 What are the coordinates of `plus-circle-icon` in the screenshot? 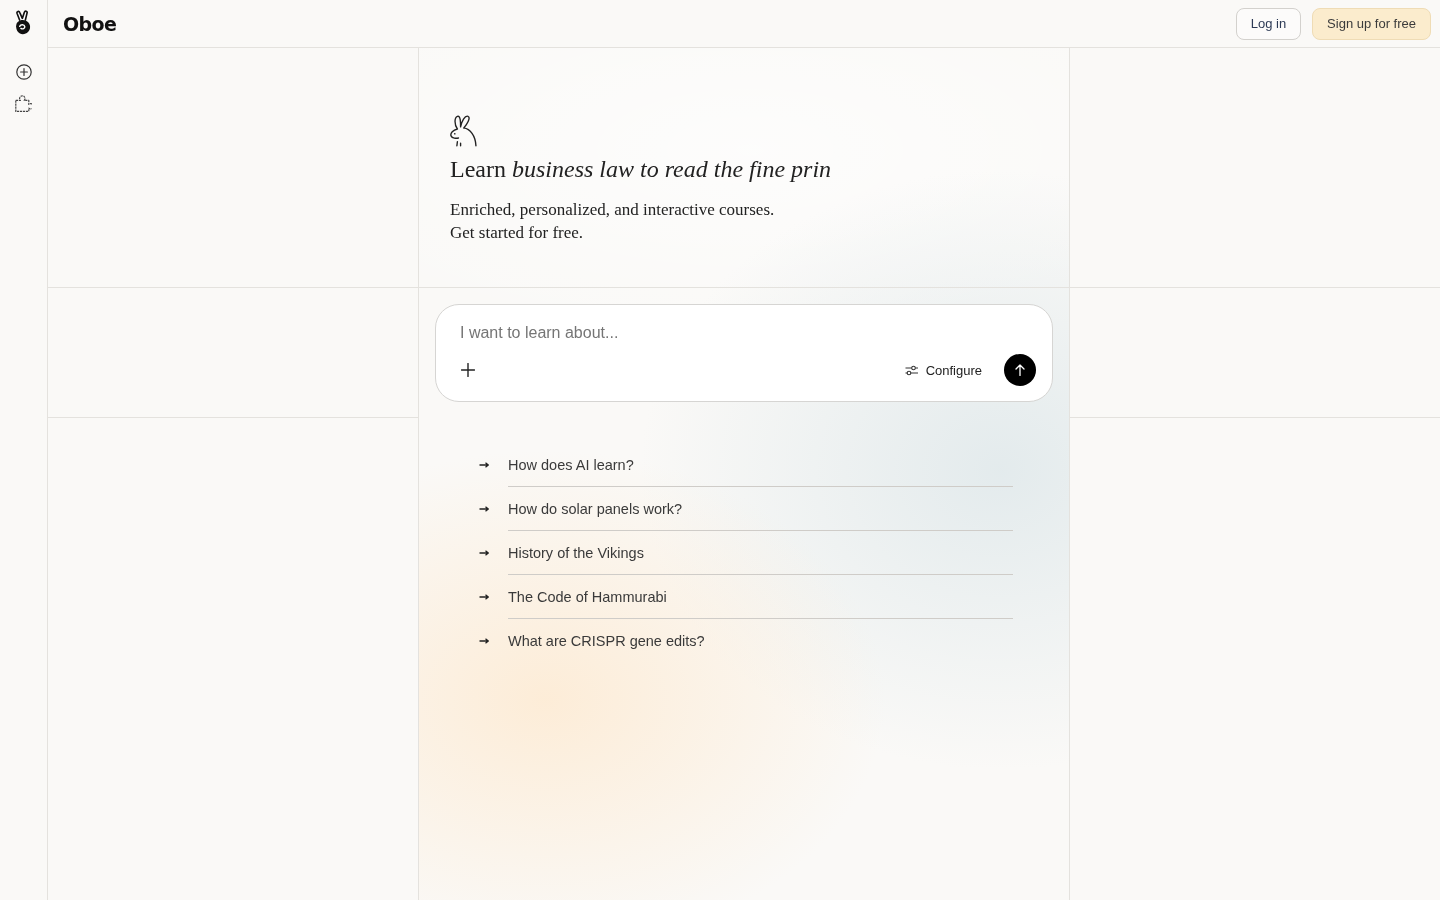 It's located at (23, 72).